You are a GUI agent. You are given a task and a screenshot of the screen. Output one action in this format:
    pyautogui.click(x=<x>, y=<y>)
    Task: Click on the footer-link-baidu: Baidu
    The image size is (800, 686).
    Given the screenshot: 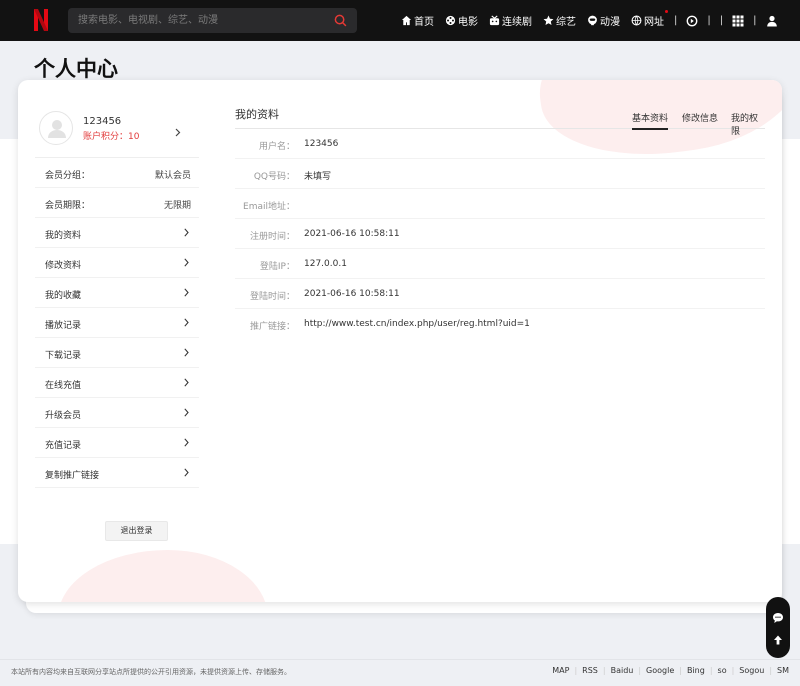 What is the action you would take?
    pyautogui.click(x=622, y=670)
    